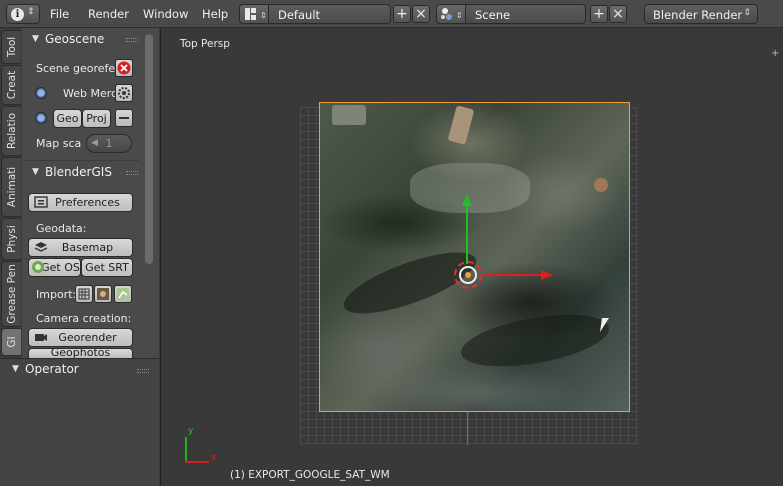 This screenshot has height=486, width=783. I want to click on operator-title: Operator, so click(52, 369).